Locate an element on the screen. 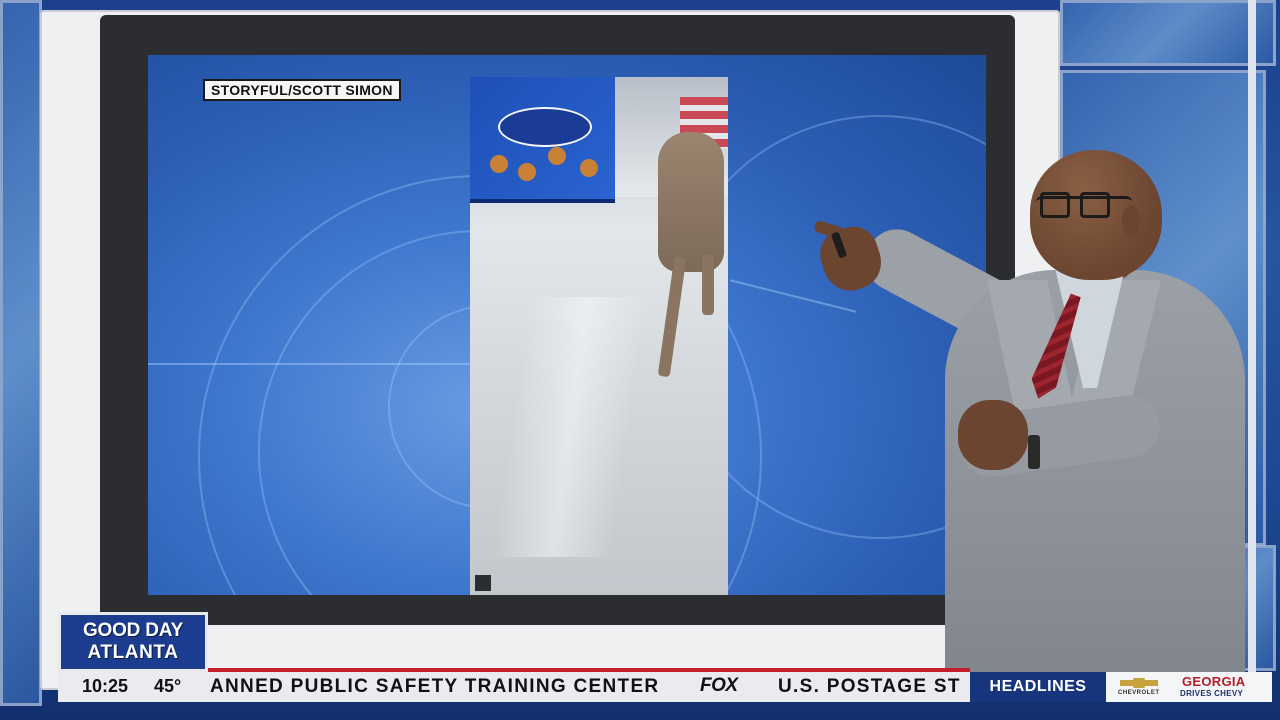 Image resolution: width=1280 pixels, height=720 pixels. wristwatch is located at coordinates (1034, 452).